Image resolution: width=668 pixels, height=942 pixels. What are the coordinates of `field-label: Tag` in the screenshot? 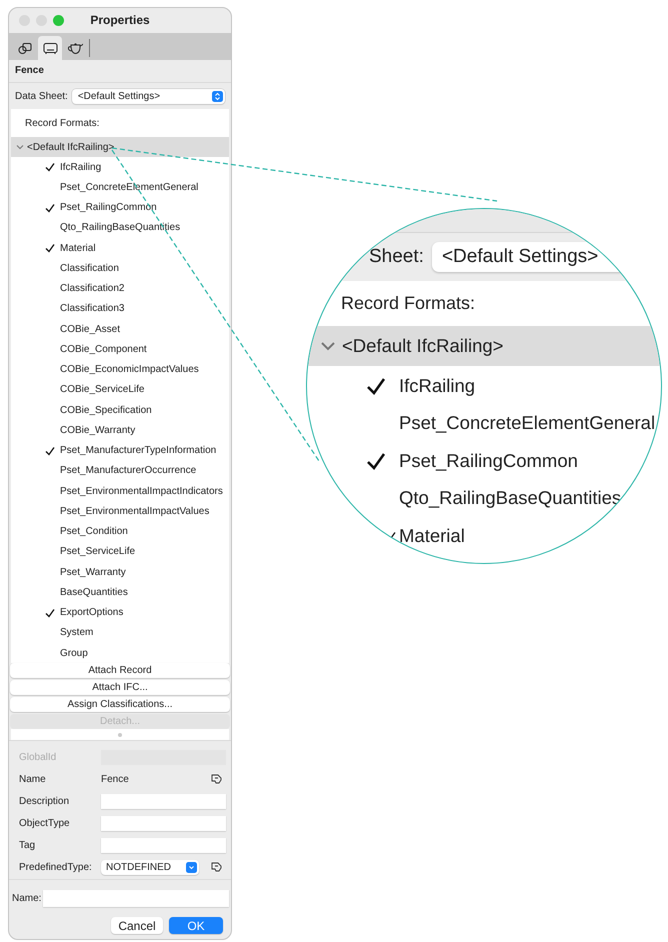 It's located at (27, 845).